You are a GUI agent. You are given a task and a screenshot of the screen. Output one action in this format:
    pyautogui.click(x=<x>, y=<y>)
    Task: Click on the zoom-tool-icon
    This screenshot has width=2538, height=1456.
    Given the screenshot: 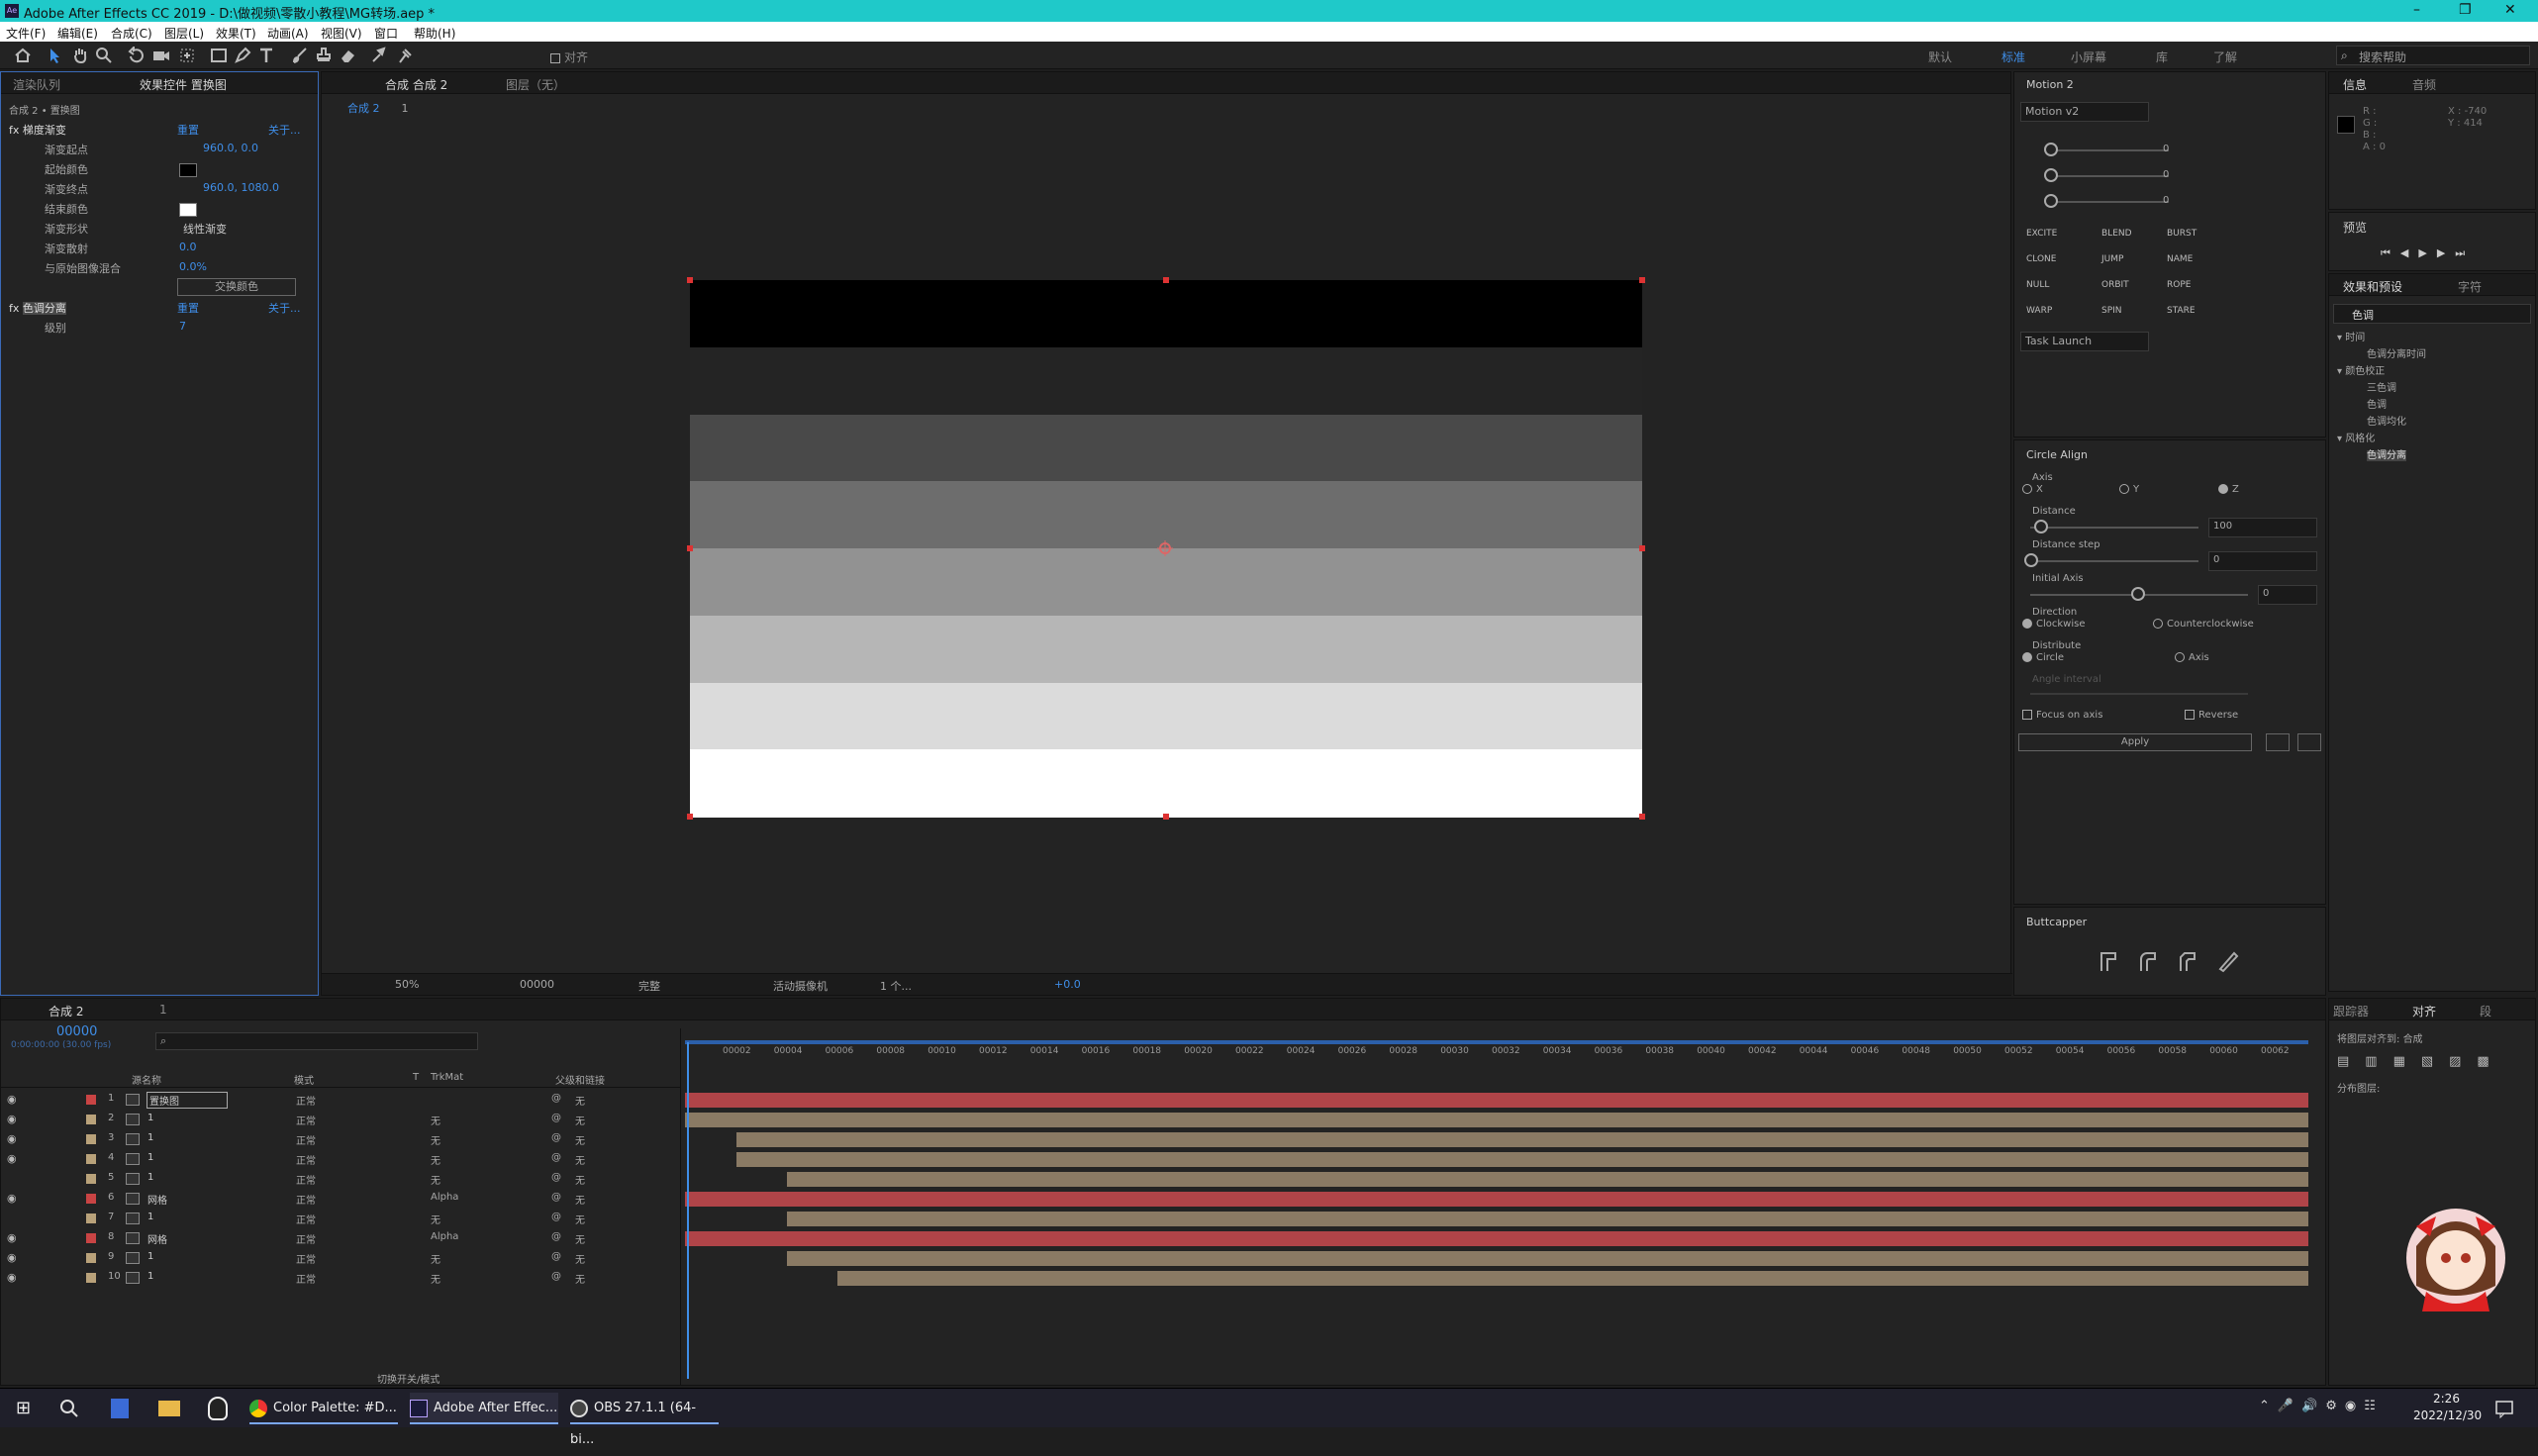 What is the action you would take?
    pyautogui.click(x=104, y=55)
    